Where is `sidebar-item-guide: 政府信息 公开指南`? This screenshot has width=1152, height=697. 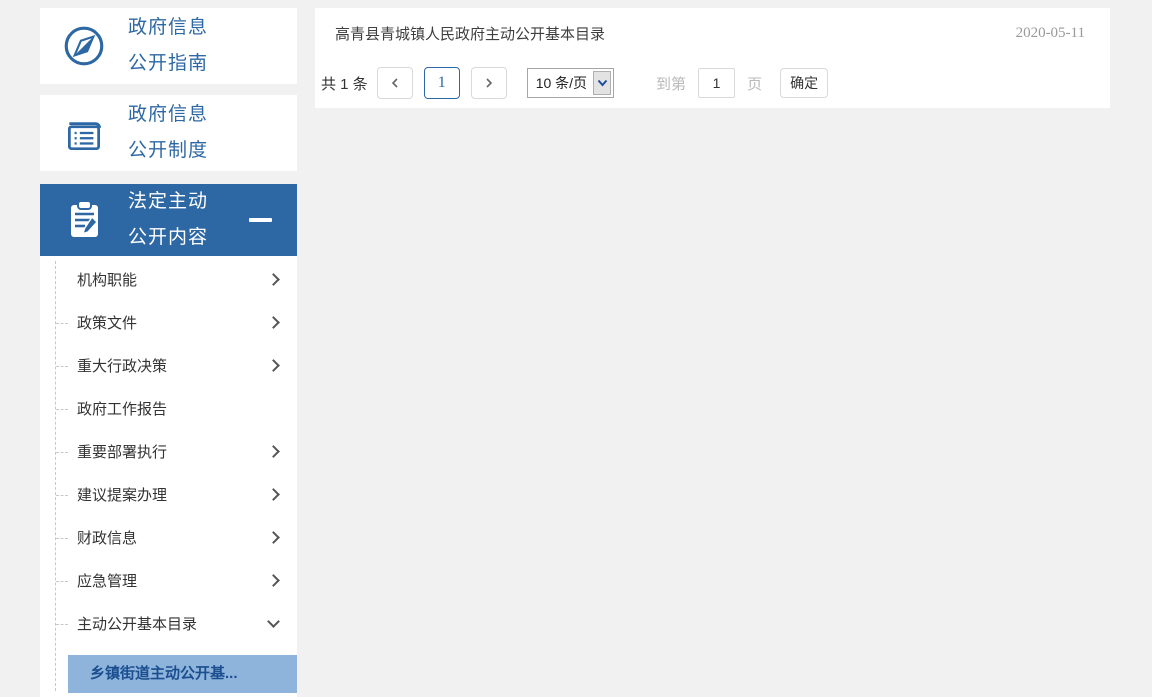
sidebar-item-guide: 政府信息 公开指南 is located at coordinates (168, 46).